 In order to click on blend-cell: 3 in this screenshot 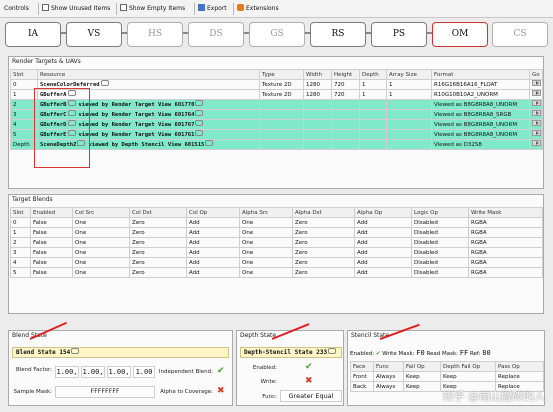, I will do `click(20, 252)`.